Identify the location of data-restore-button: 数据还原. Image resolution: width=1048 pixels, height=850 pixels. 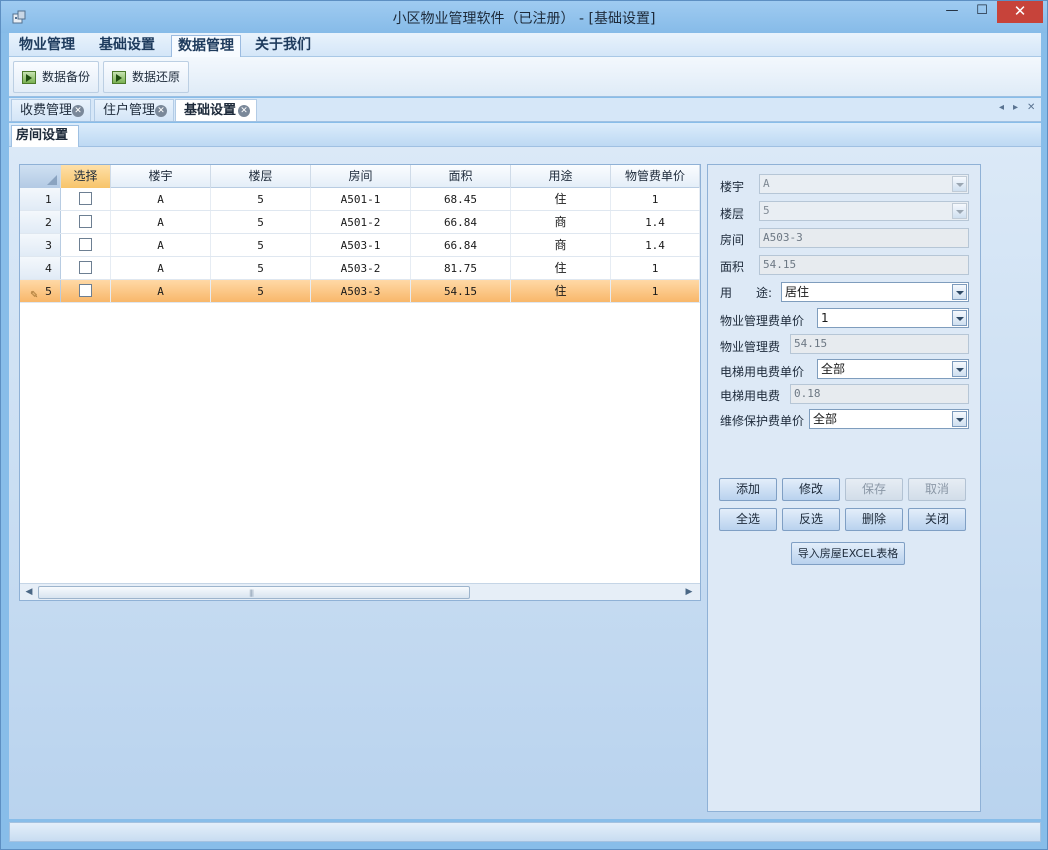
(146, 77).